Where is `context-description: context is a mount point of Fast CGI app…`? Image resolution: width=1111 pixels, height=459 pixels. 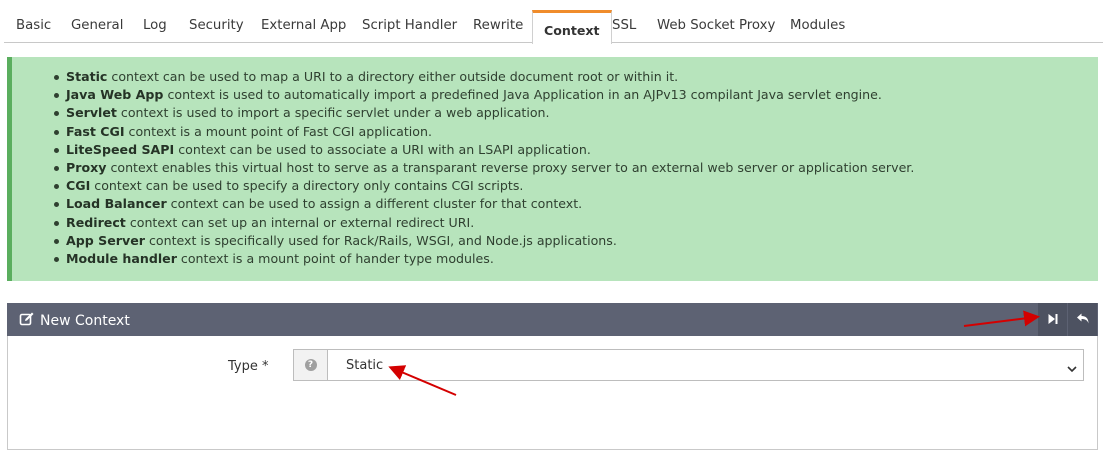
context-description: context is a mount point of Fast CGI app… is located at coordinates (278, 131).